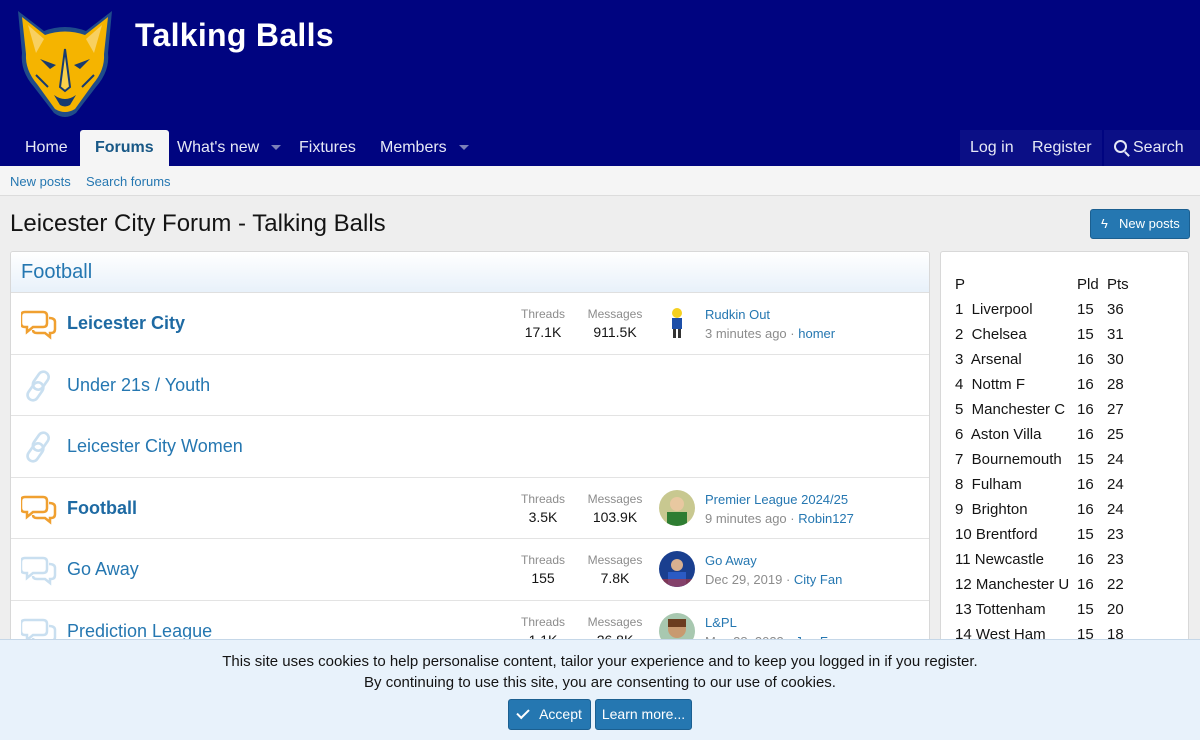 The image size is (1200, 740). Describe the element at coordinates (523, 712) in the screenshot. I see `check-icon` at that location.